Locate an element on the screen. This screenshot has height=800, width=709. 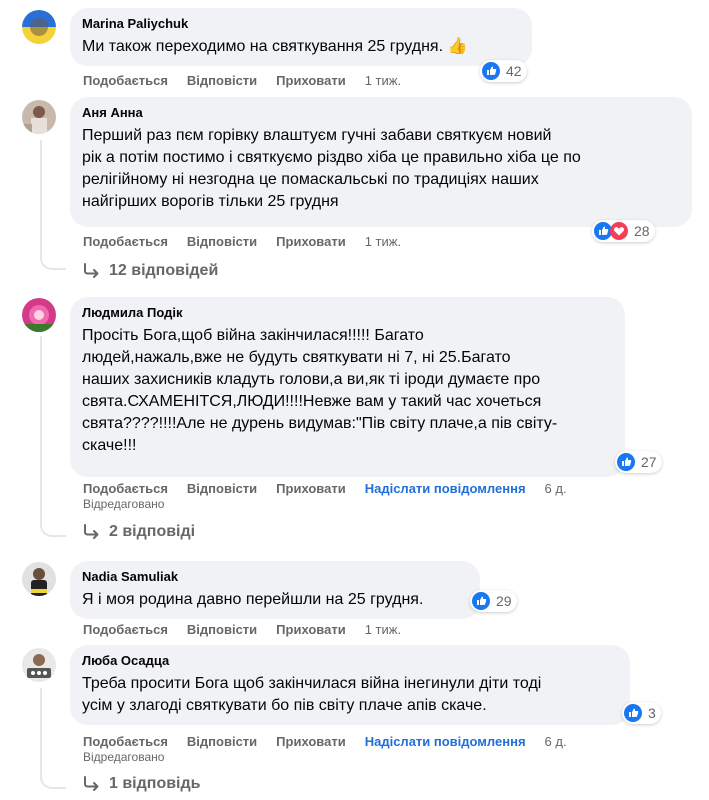
replies-count: 2 відповіді is located at coordinates (152, 531).